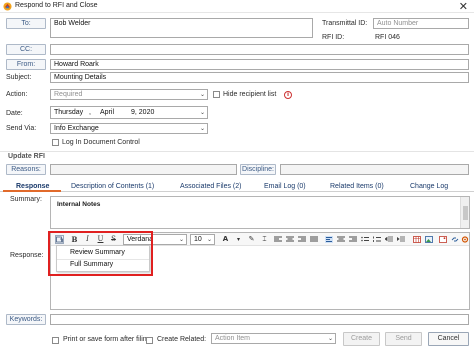  Describe the element at coordinates (278, 239) in the screenshot. I see `align-left-icon` at that location.